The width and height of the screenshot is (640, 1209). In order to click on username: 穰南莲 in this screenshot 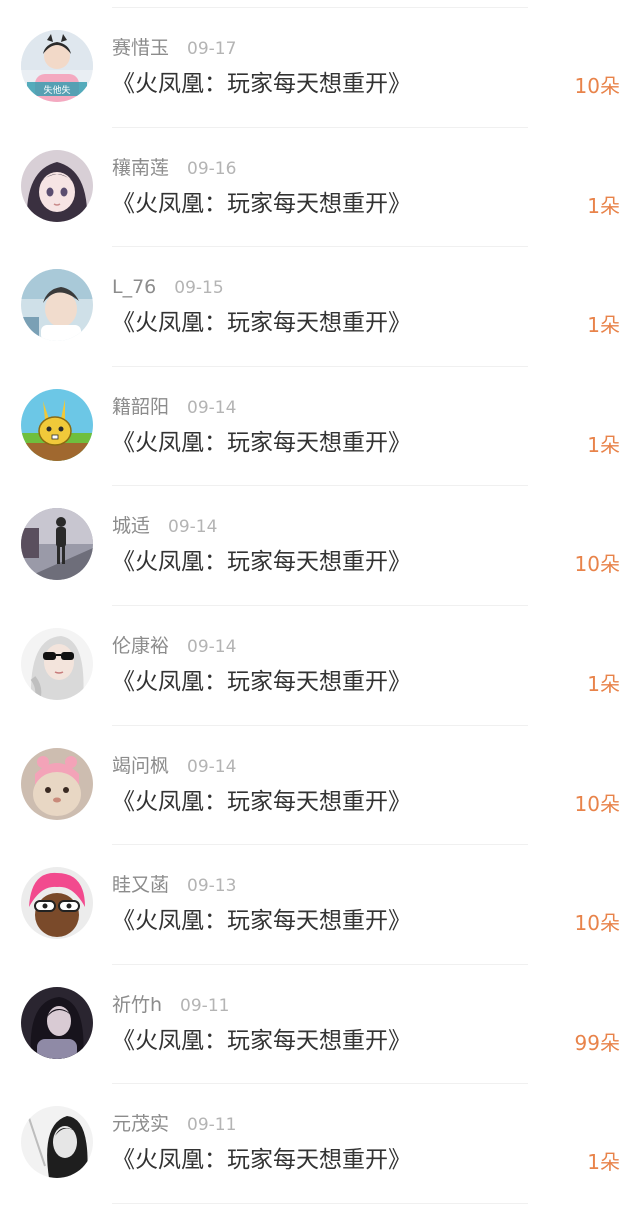, I will do `click(140, 168)`.